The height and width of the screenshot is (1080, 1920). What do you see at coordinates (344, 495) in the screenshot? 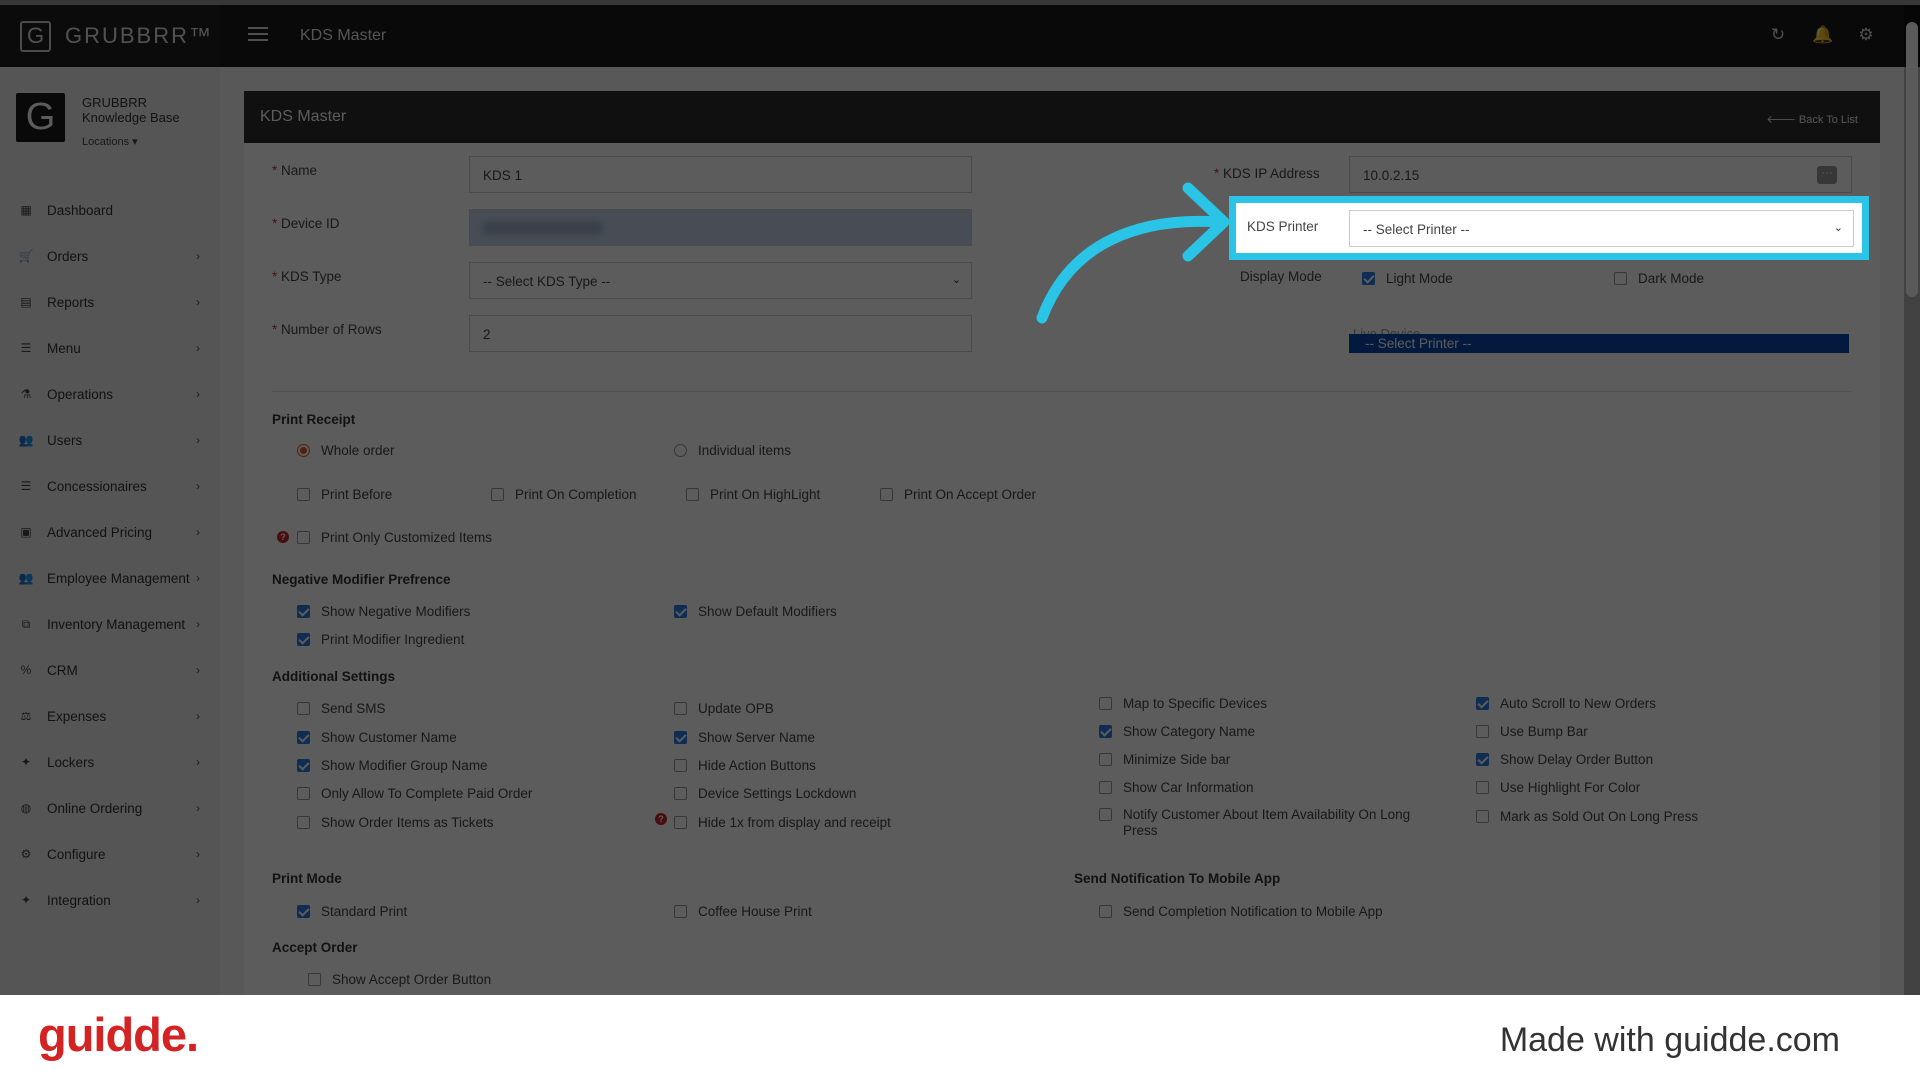
I see `print-before-checkbox: Print Before` at bounding box center [344, 495].